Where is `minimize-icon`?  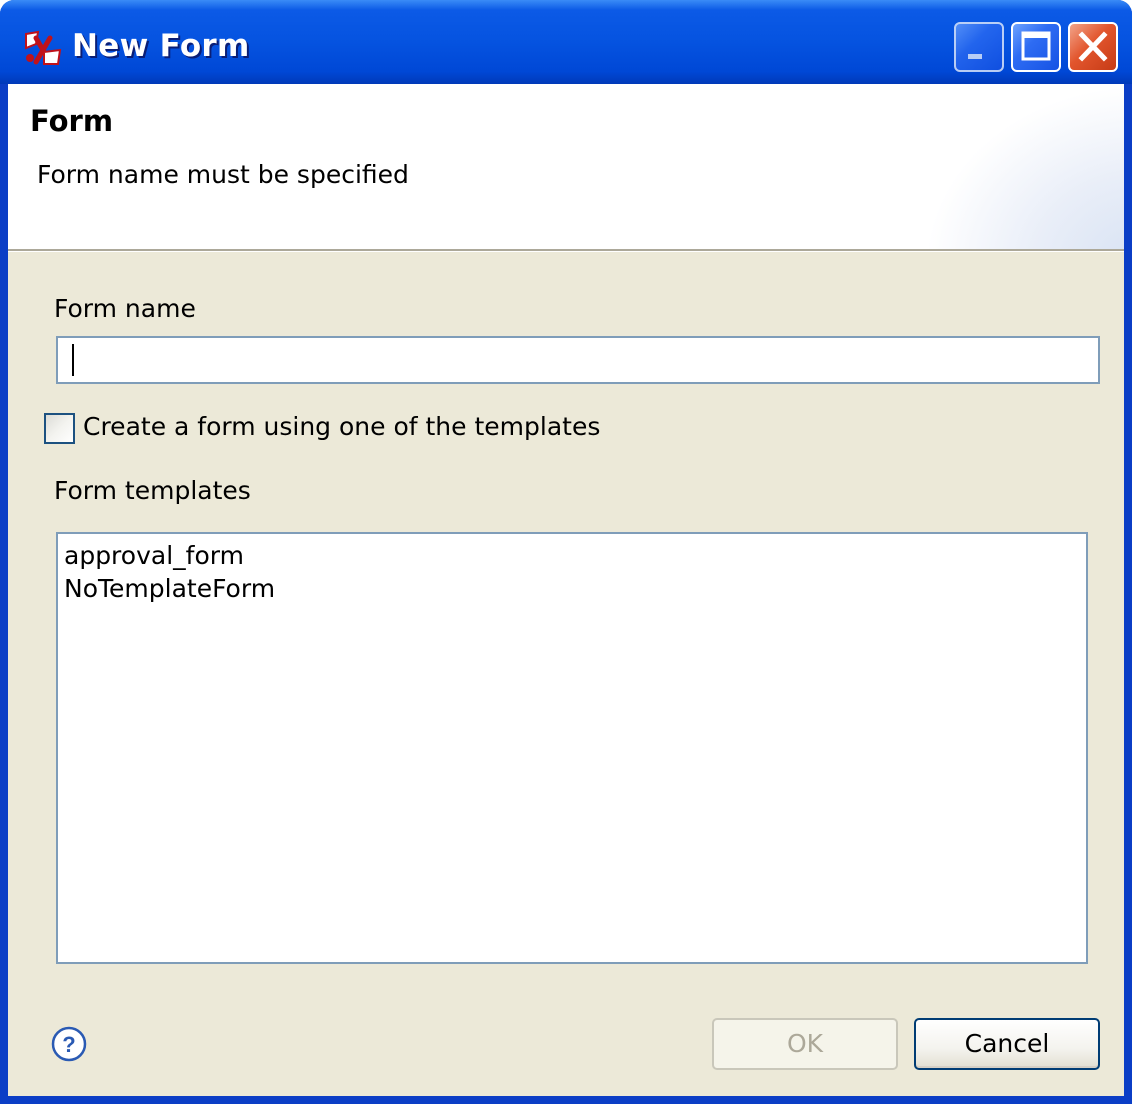 minimize-icon is located at coordinates (975, 56).